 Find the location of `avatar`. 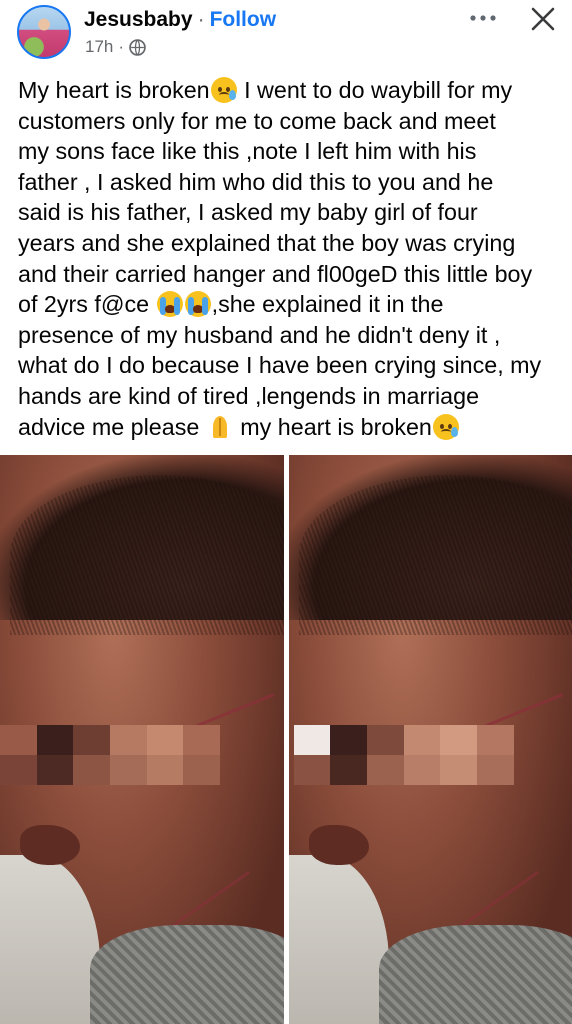

avatar is located at coordinates (44, 32).